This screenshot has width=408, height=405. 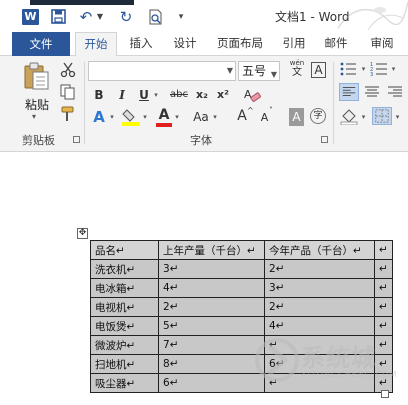 What do you see at coordinates (179, 95) in the screenshot?
I see `strikethrough-button: abc` at bounding box center [179, 95].